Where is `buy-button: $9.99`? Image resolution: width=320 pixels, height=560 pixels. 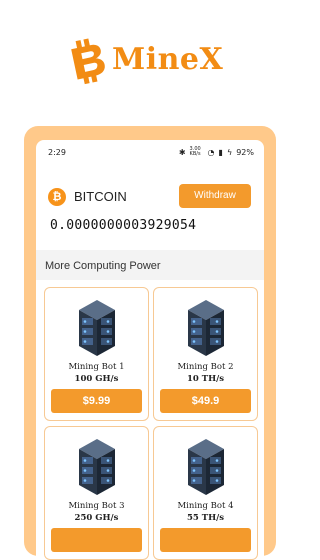 buy-button: $9.99 is located at coordinates (96, 401).